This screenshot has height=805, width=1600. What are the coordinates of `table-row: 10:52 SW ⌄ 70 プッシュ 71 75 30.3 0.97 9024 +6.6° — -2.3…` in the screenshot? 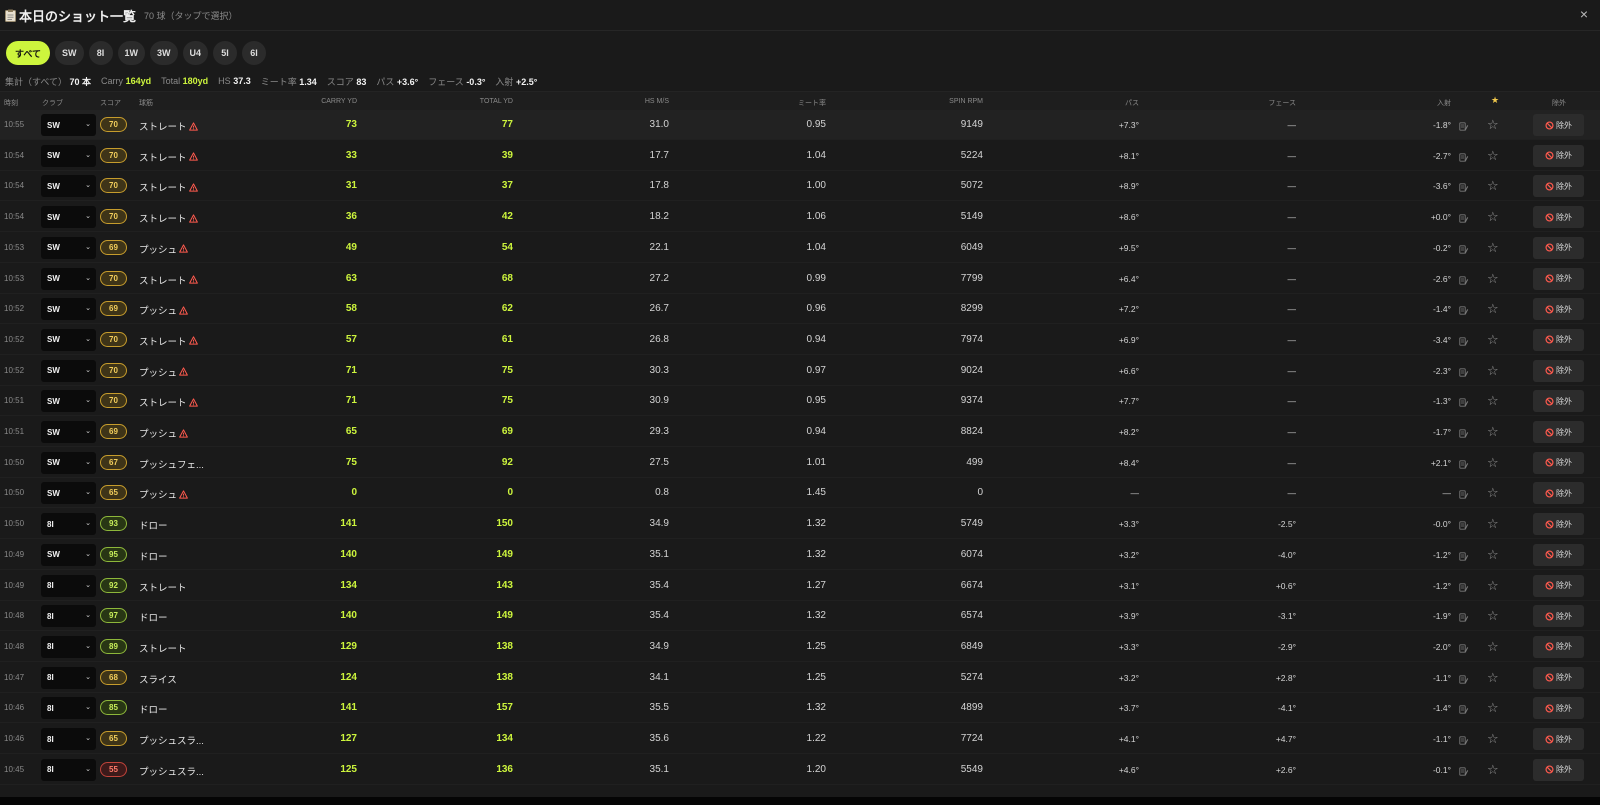 It's located at (800, 371).